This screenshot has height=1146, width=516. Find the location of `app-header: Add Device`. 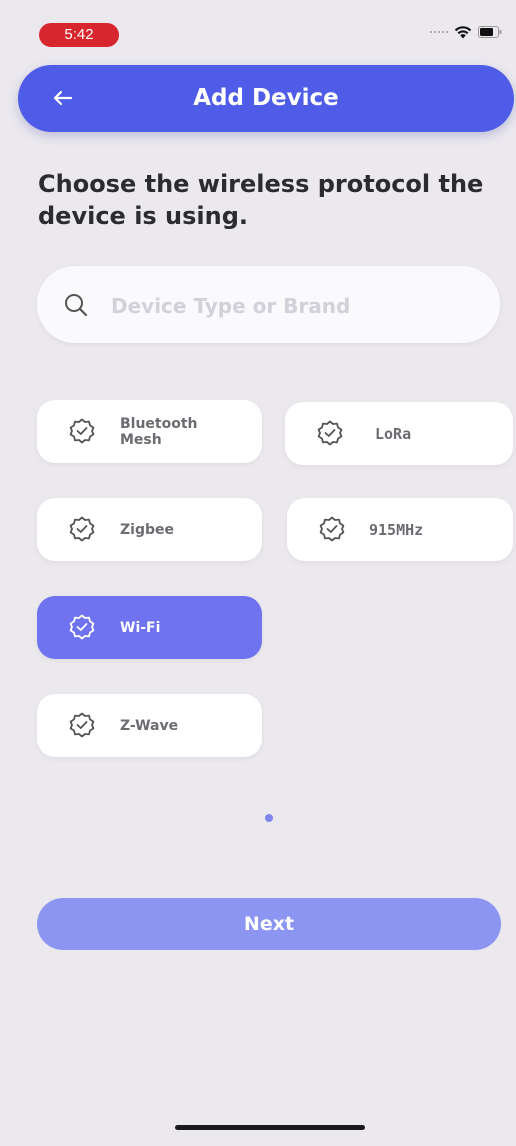

app-header: Add Device is located at coordinates (266, 98).